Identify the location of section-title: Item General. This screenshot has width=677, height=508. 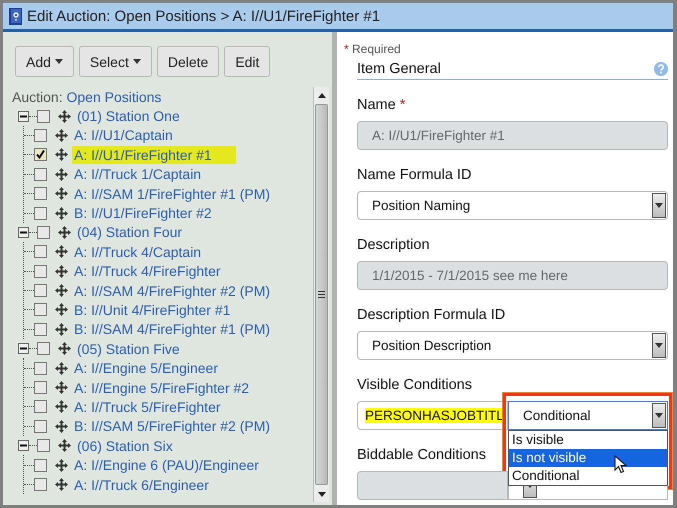
(399, 69).